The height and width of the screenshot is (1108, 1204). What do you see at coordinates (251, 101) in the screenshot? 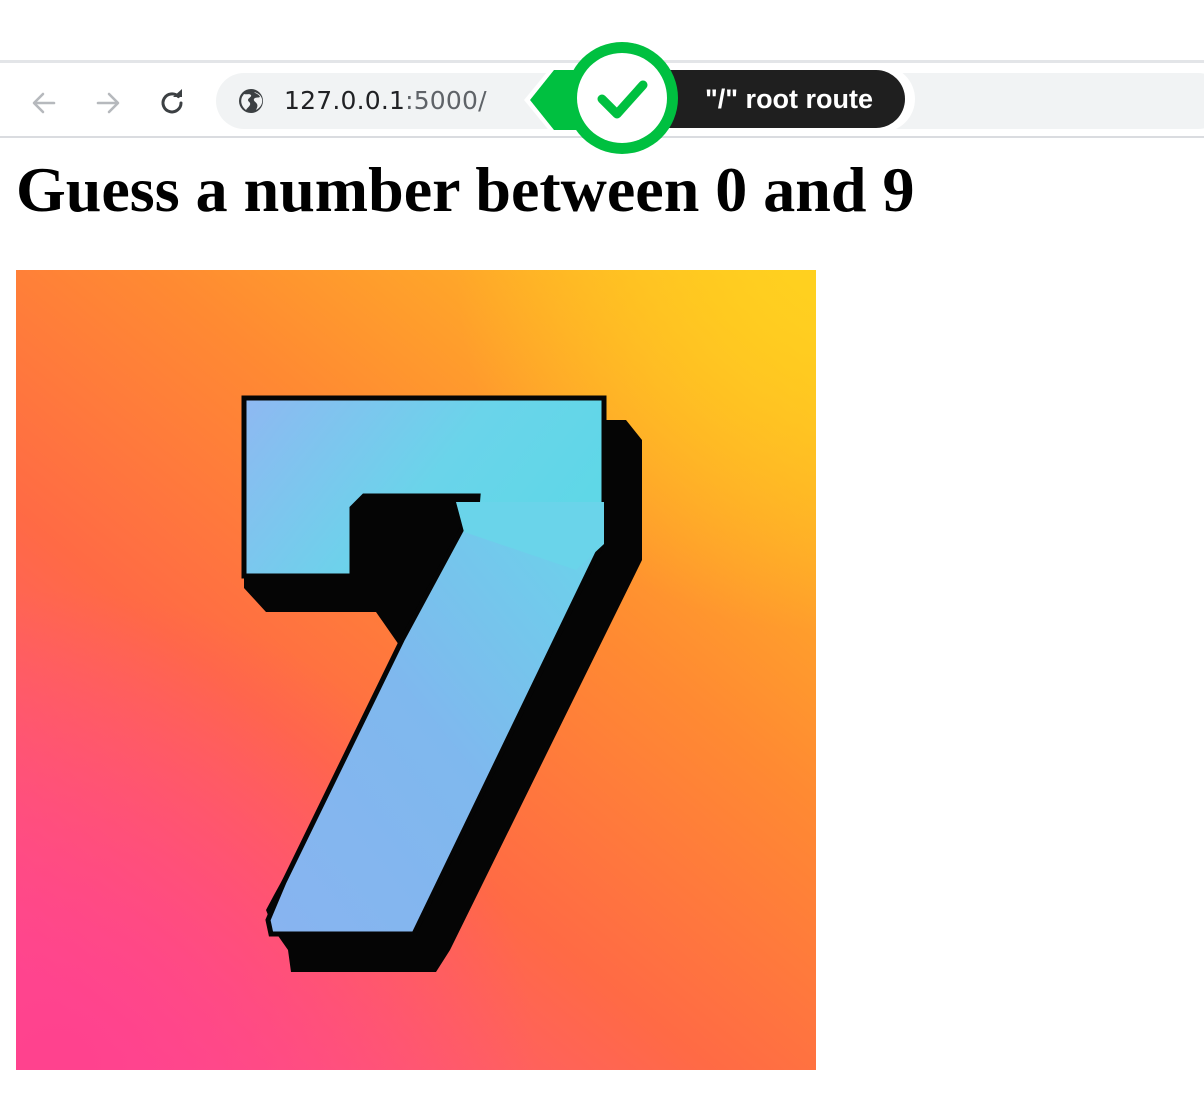
I see `globe-icon` at bounding box center [251, 101].